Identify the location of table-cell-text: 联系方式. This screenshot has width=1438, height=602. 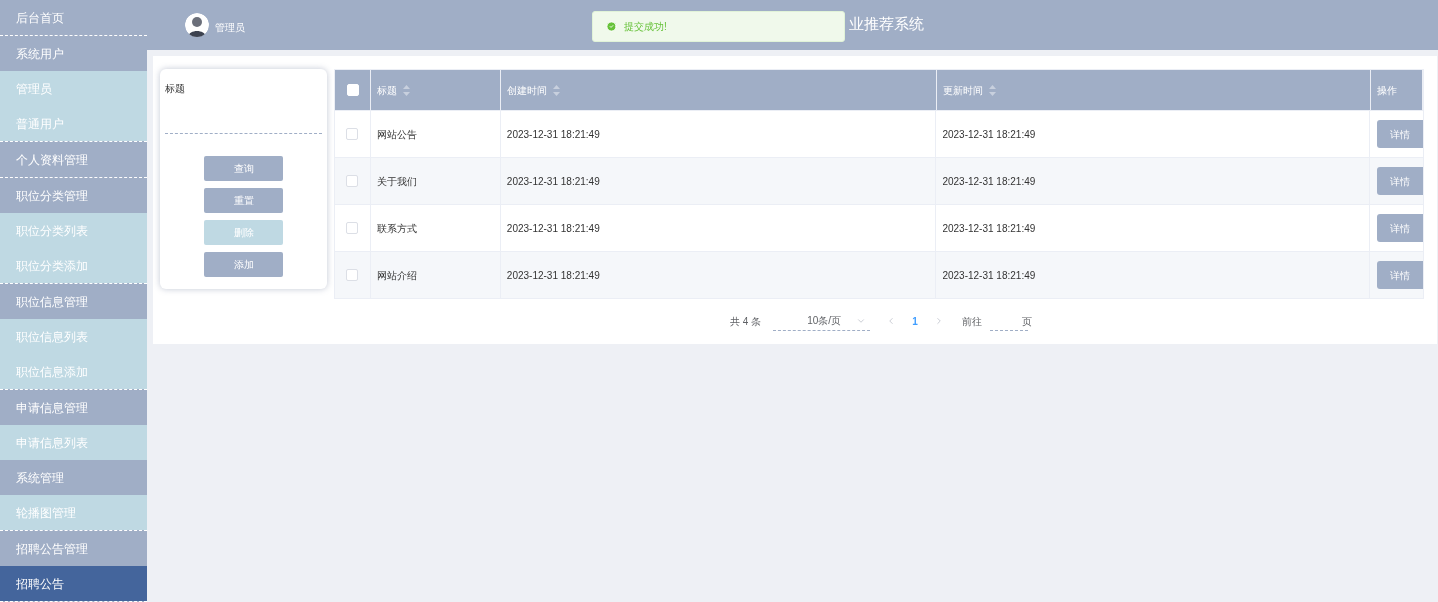
(396, 228).